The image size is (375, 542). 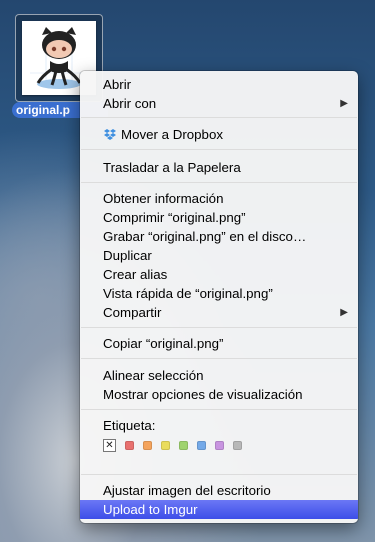 I want to click on tag-yellow, so click(x=165, y=445).